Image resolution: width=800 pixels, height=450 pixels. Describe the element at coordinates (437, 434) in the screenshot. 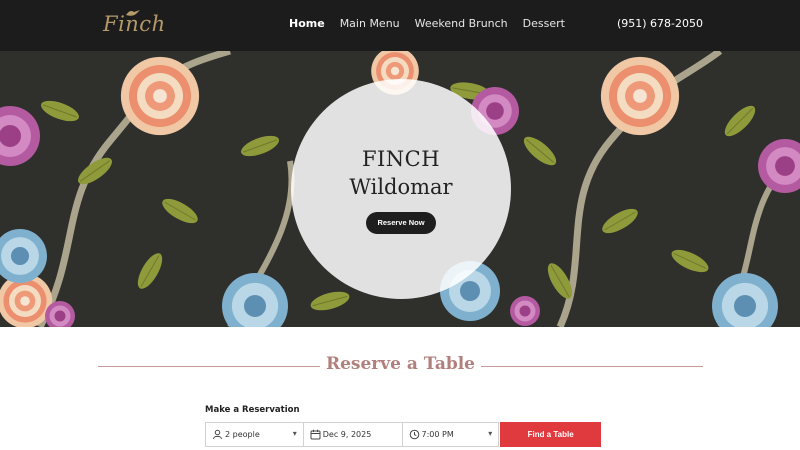

I see `time-value: 7:00 PM` at that location.